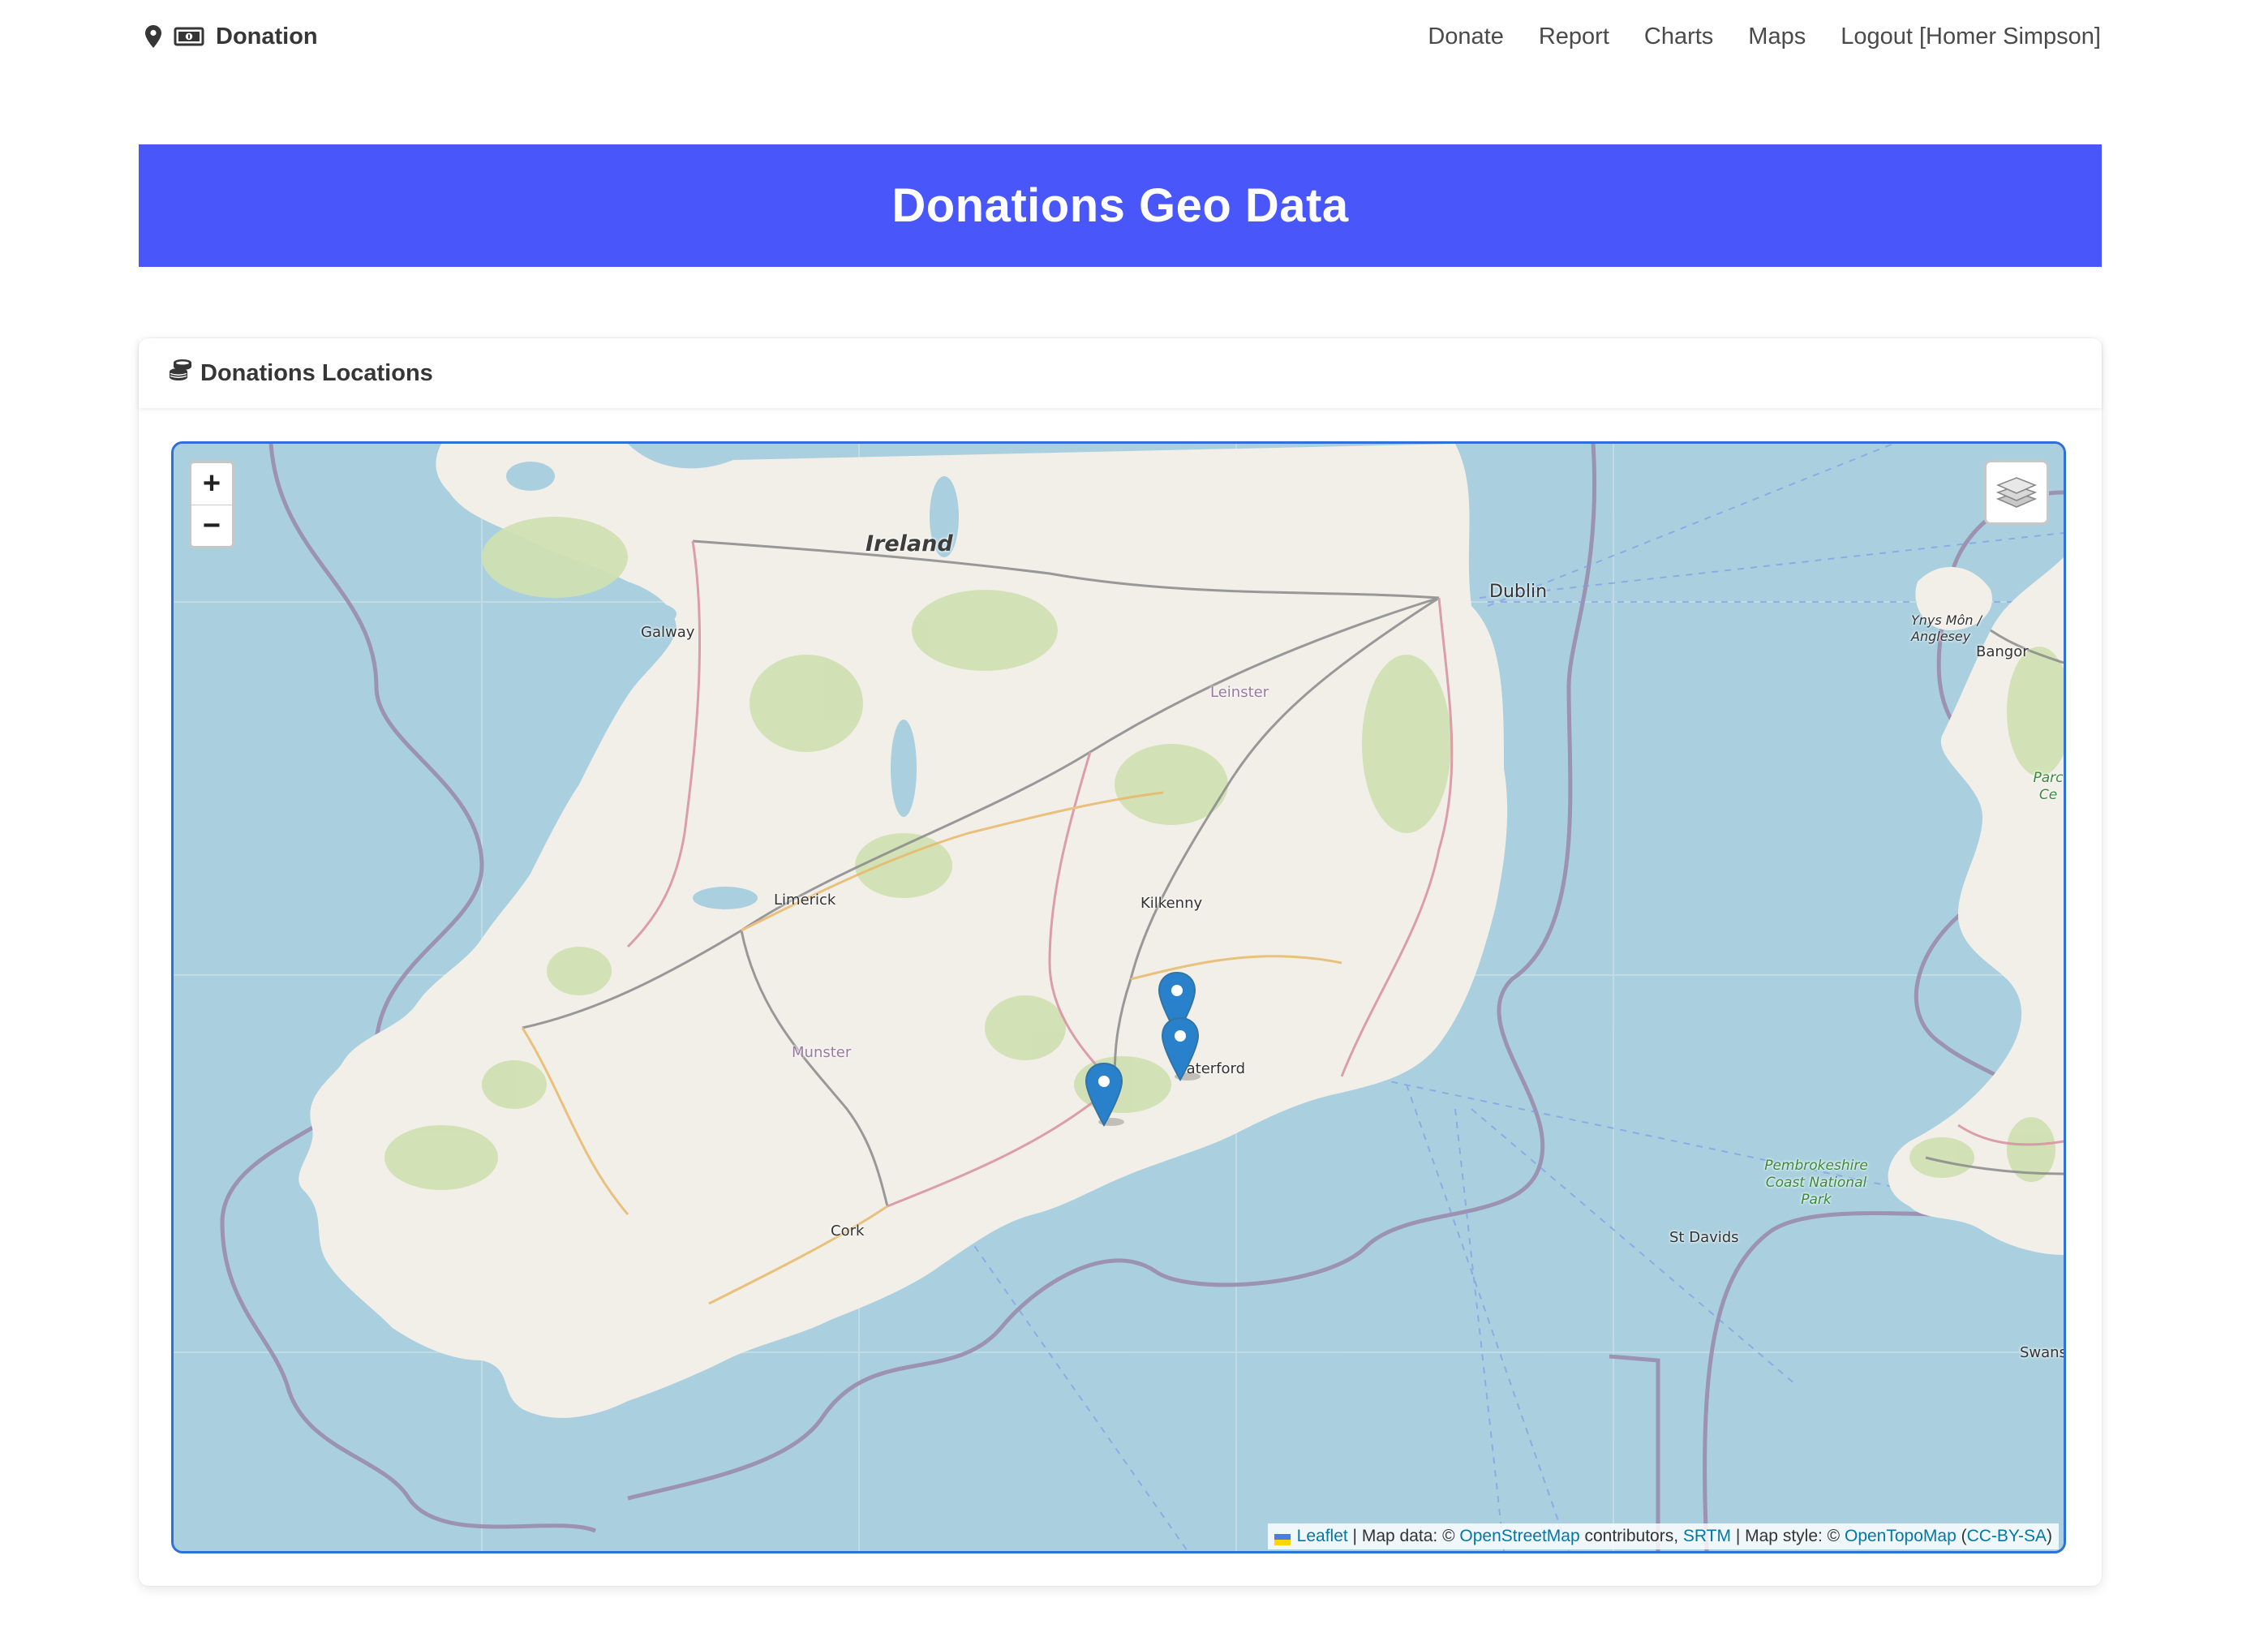  I want to click on map-pin-icon, so click(153, 36).